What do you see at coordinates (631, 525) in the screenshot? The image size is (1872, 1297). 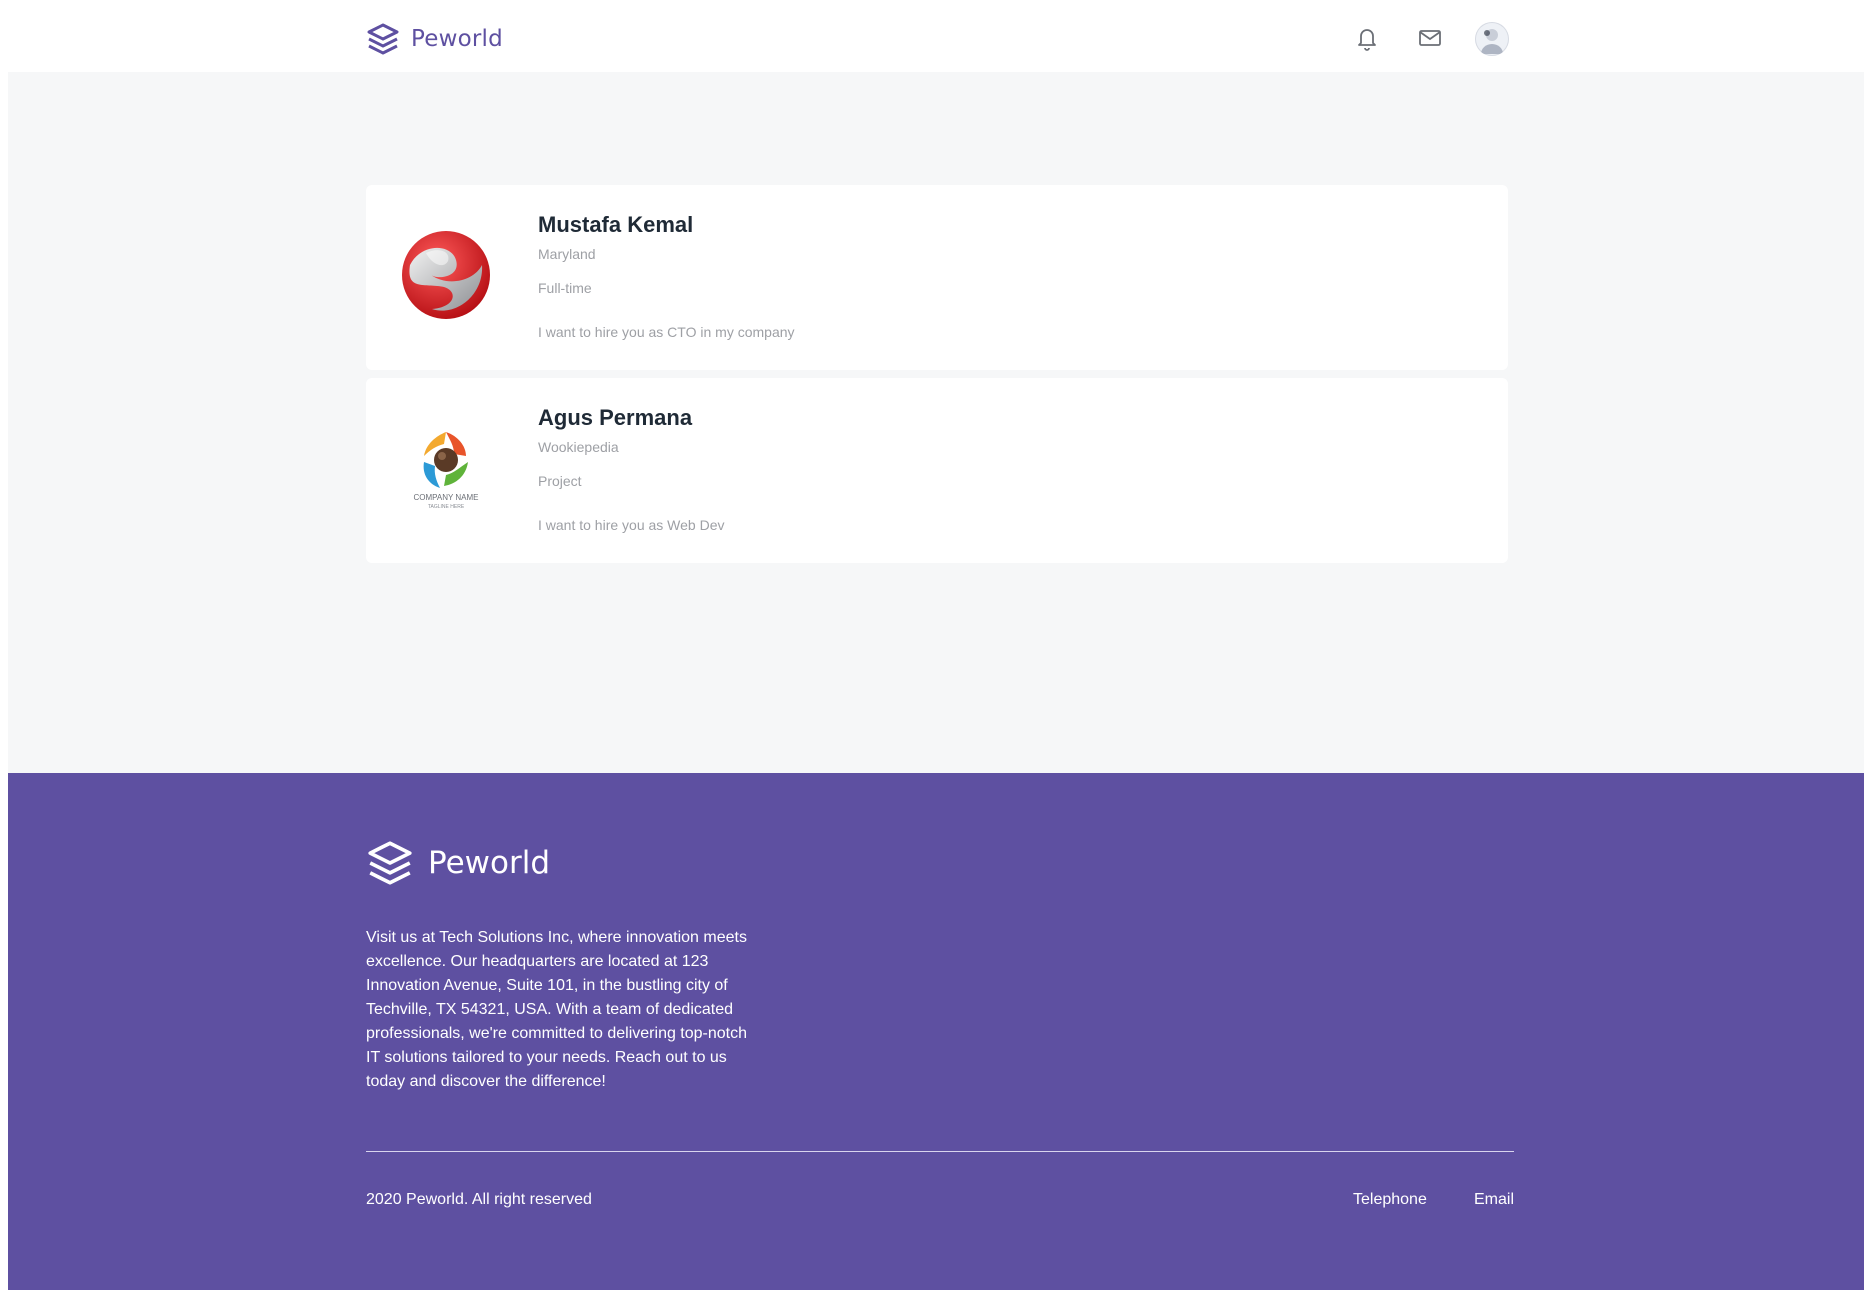 I see `hire-message: I want to hire you as Web Dev` at bounding box center [631, 525].